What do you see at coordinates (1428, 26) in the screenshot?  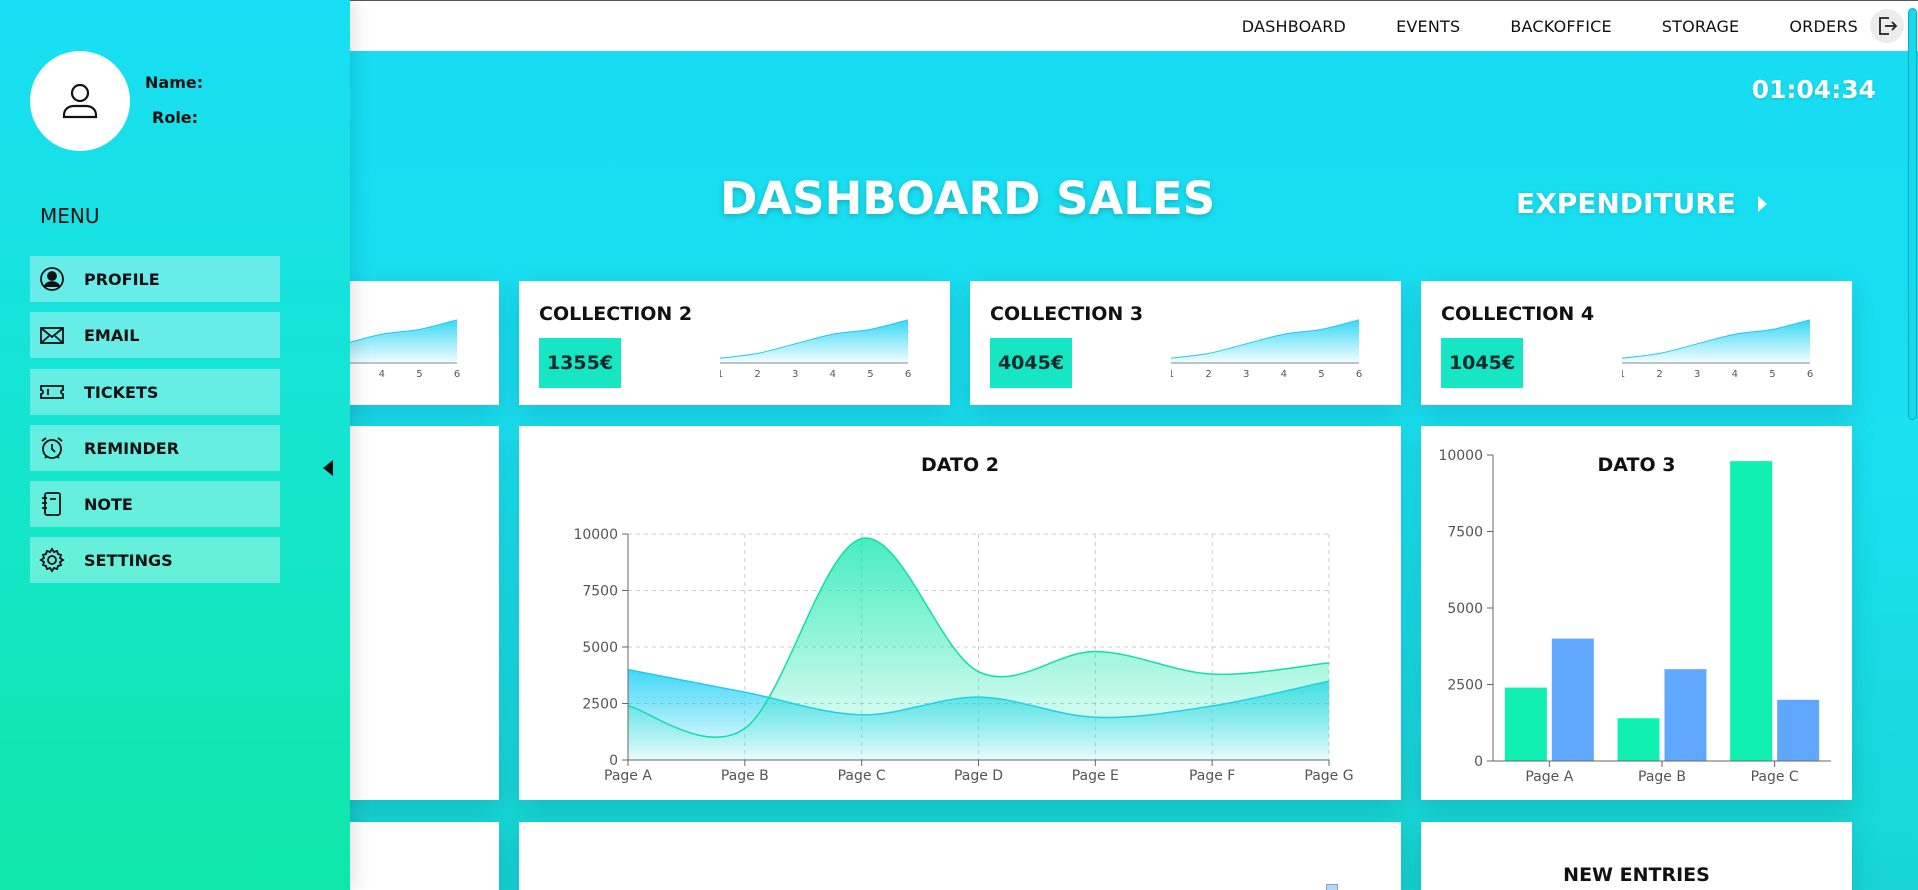 I see `nav-events: EVENTS` at bounding box center [1428, 26].